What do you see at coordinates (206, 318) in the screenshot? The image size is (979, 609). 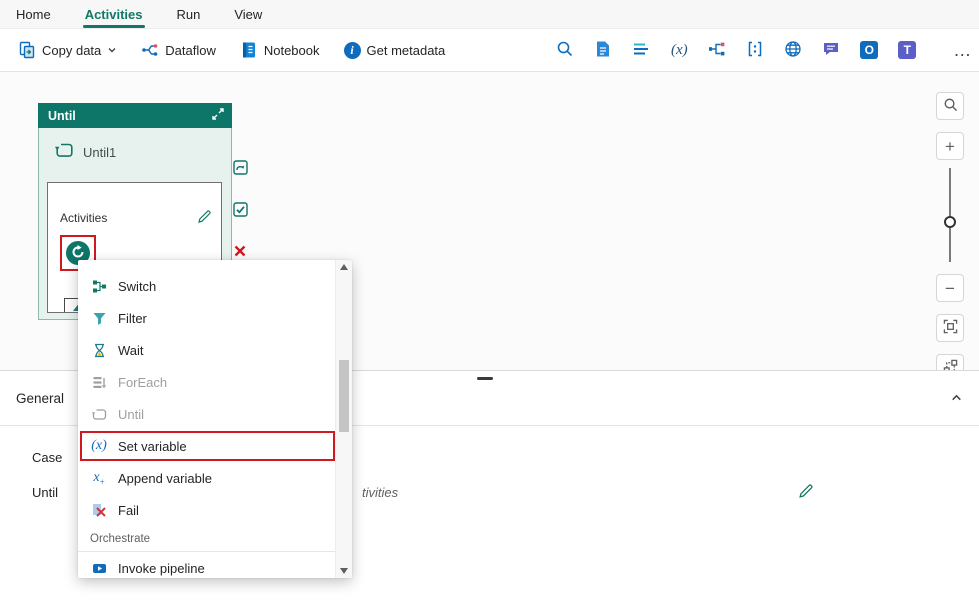 I see `menu-item-filter: Filter` at bounding box center [206, 318].